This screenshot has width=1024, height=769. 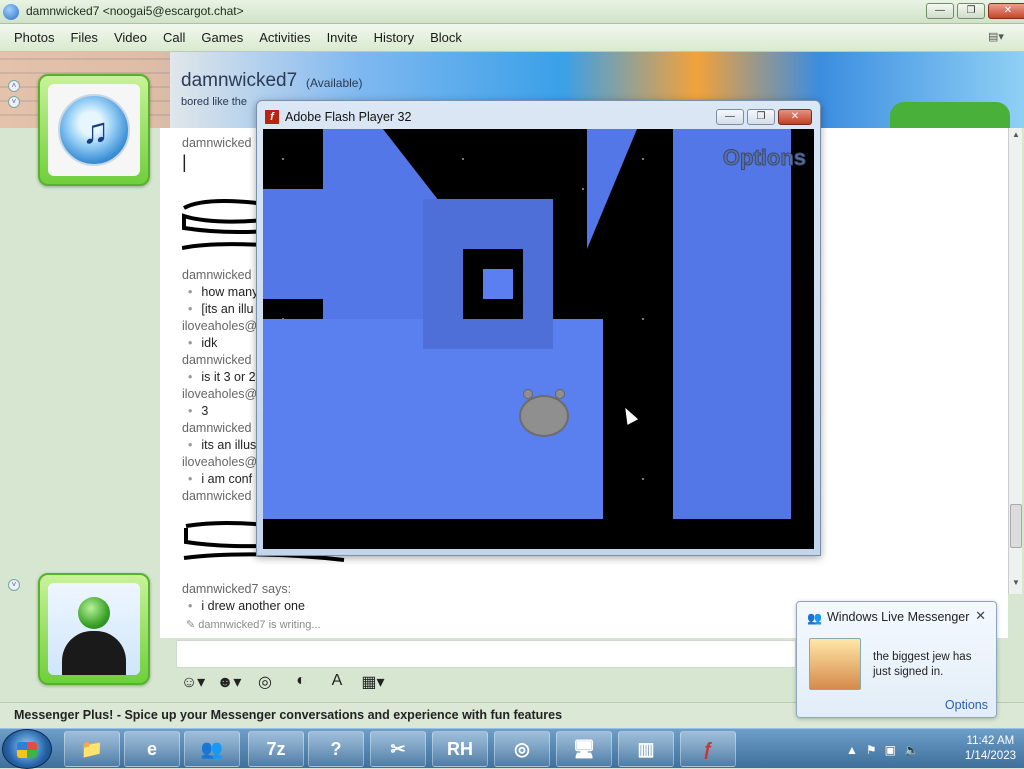 I want to click on network-icon: ▣, so click(x=890, y=750).